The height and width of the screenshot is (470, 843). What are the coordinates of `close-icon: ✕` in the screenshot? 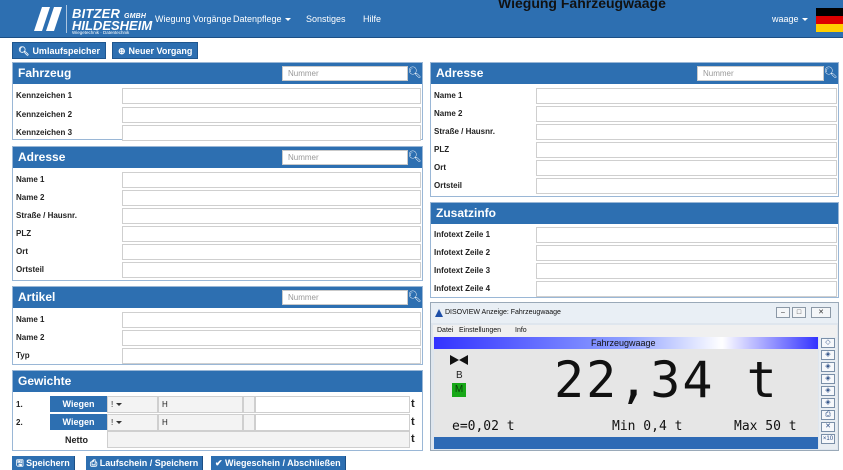 It's located at (821, 312).